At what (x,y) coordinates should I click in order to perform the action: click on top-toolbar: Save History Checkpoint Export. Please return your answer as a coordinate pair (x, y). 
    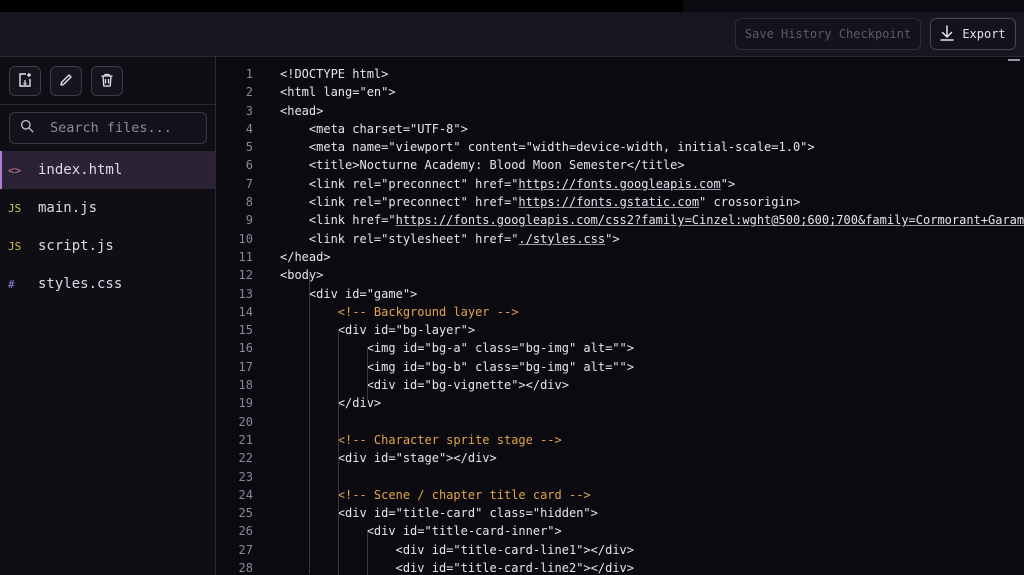
    Looking at the image, I should click on (512, 34).